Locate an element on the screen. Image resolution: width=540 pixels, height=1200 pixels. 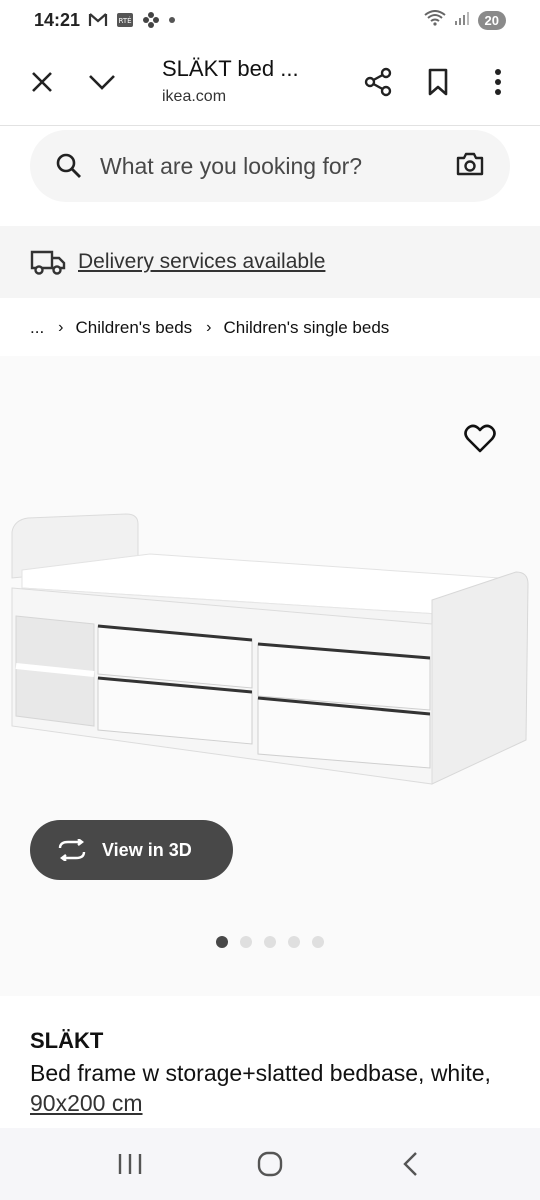
search-input is located at coordinates (260, 166).